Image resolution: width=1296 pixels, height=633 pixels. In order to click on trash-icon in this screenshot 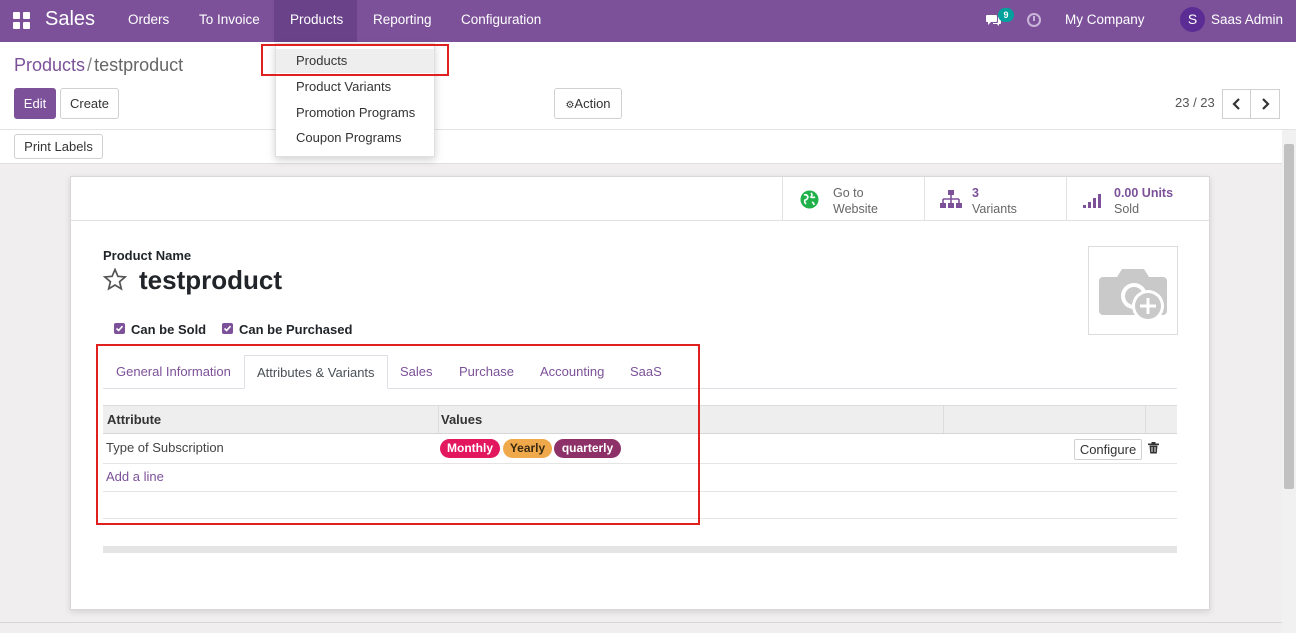, I will do `click(1153, 448)`.